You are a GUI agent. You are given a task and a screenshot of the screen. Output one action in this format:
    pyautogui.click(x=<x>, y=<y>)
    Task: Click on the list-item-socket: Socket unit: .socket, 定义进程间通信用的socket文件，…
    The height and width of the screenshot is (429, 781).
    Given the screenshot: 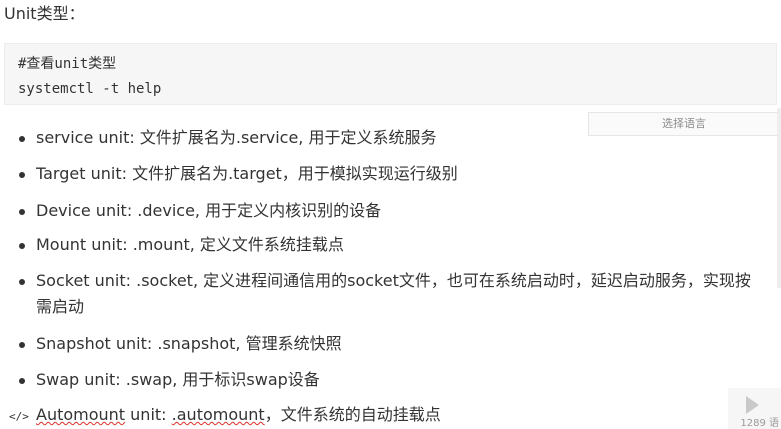 What is the action you would take?
    pyautogui.click(x=400, y=294)
    